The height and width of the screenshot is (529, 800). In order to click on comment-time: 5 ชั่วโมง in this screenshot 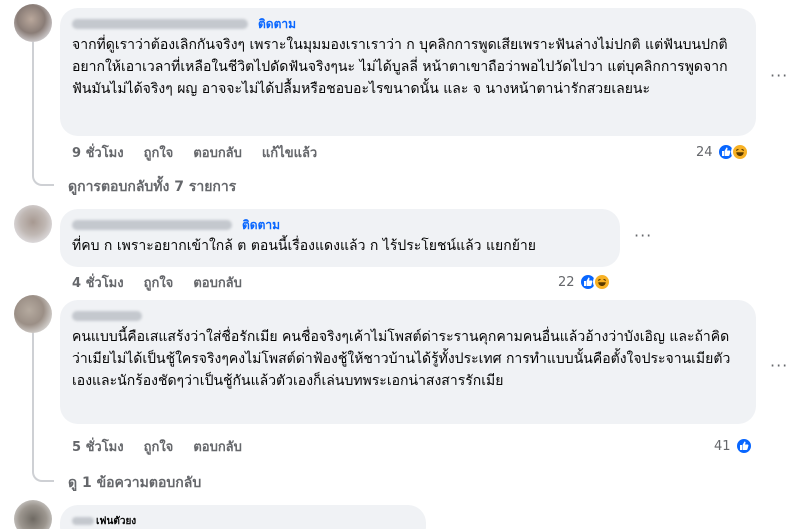, I will do `click(98, 446)`.